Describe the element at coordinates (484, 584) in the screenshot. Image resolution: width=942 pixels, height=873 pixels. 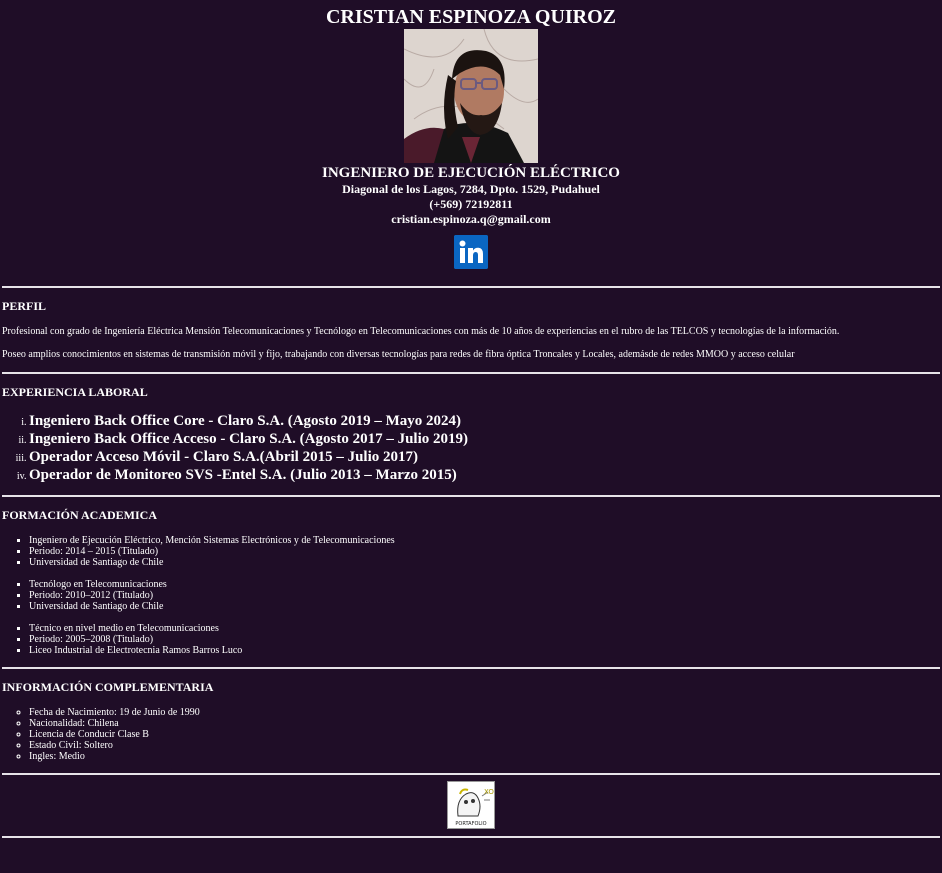
I see `list-item: Tecnólogo en Telecomunicaciones` at that location.